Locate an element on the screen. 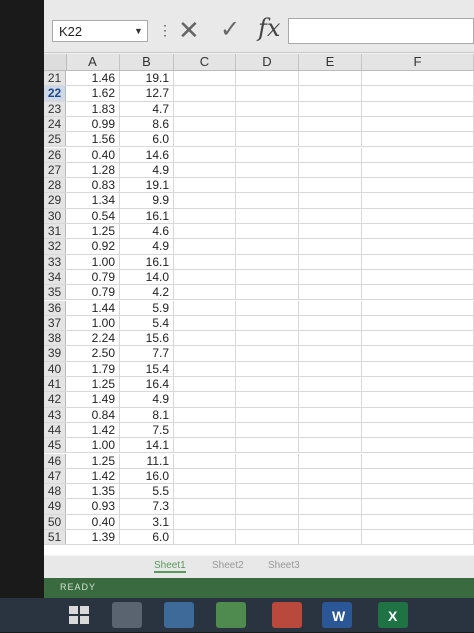  cell-a: 2.50 is located at coordinates (93, 353).